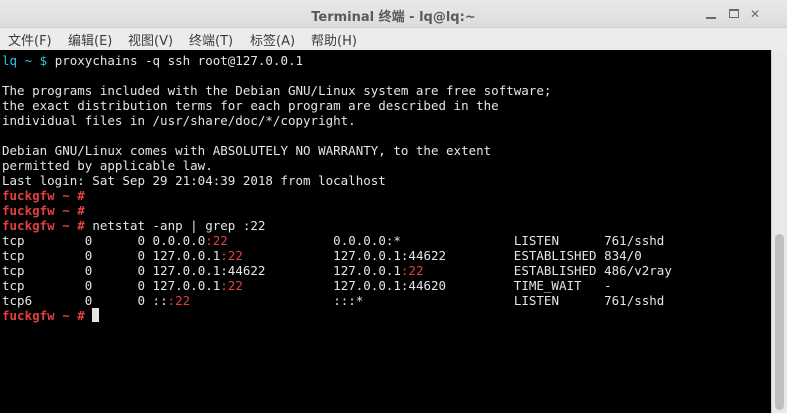 The image size is (787, 413). I want to click on motd-line, so click(337, 135).